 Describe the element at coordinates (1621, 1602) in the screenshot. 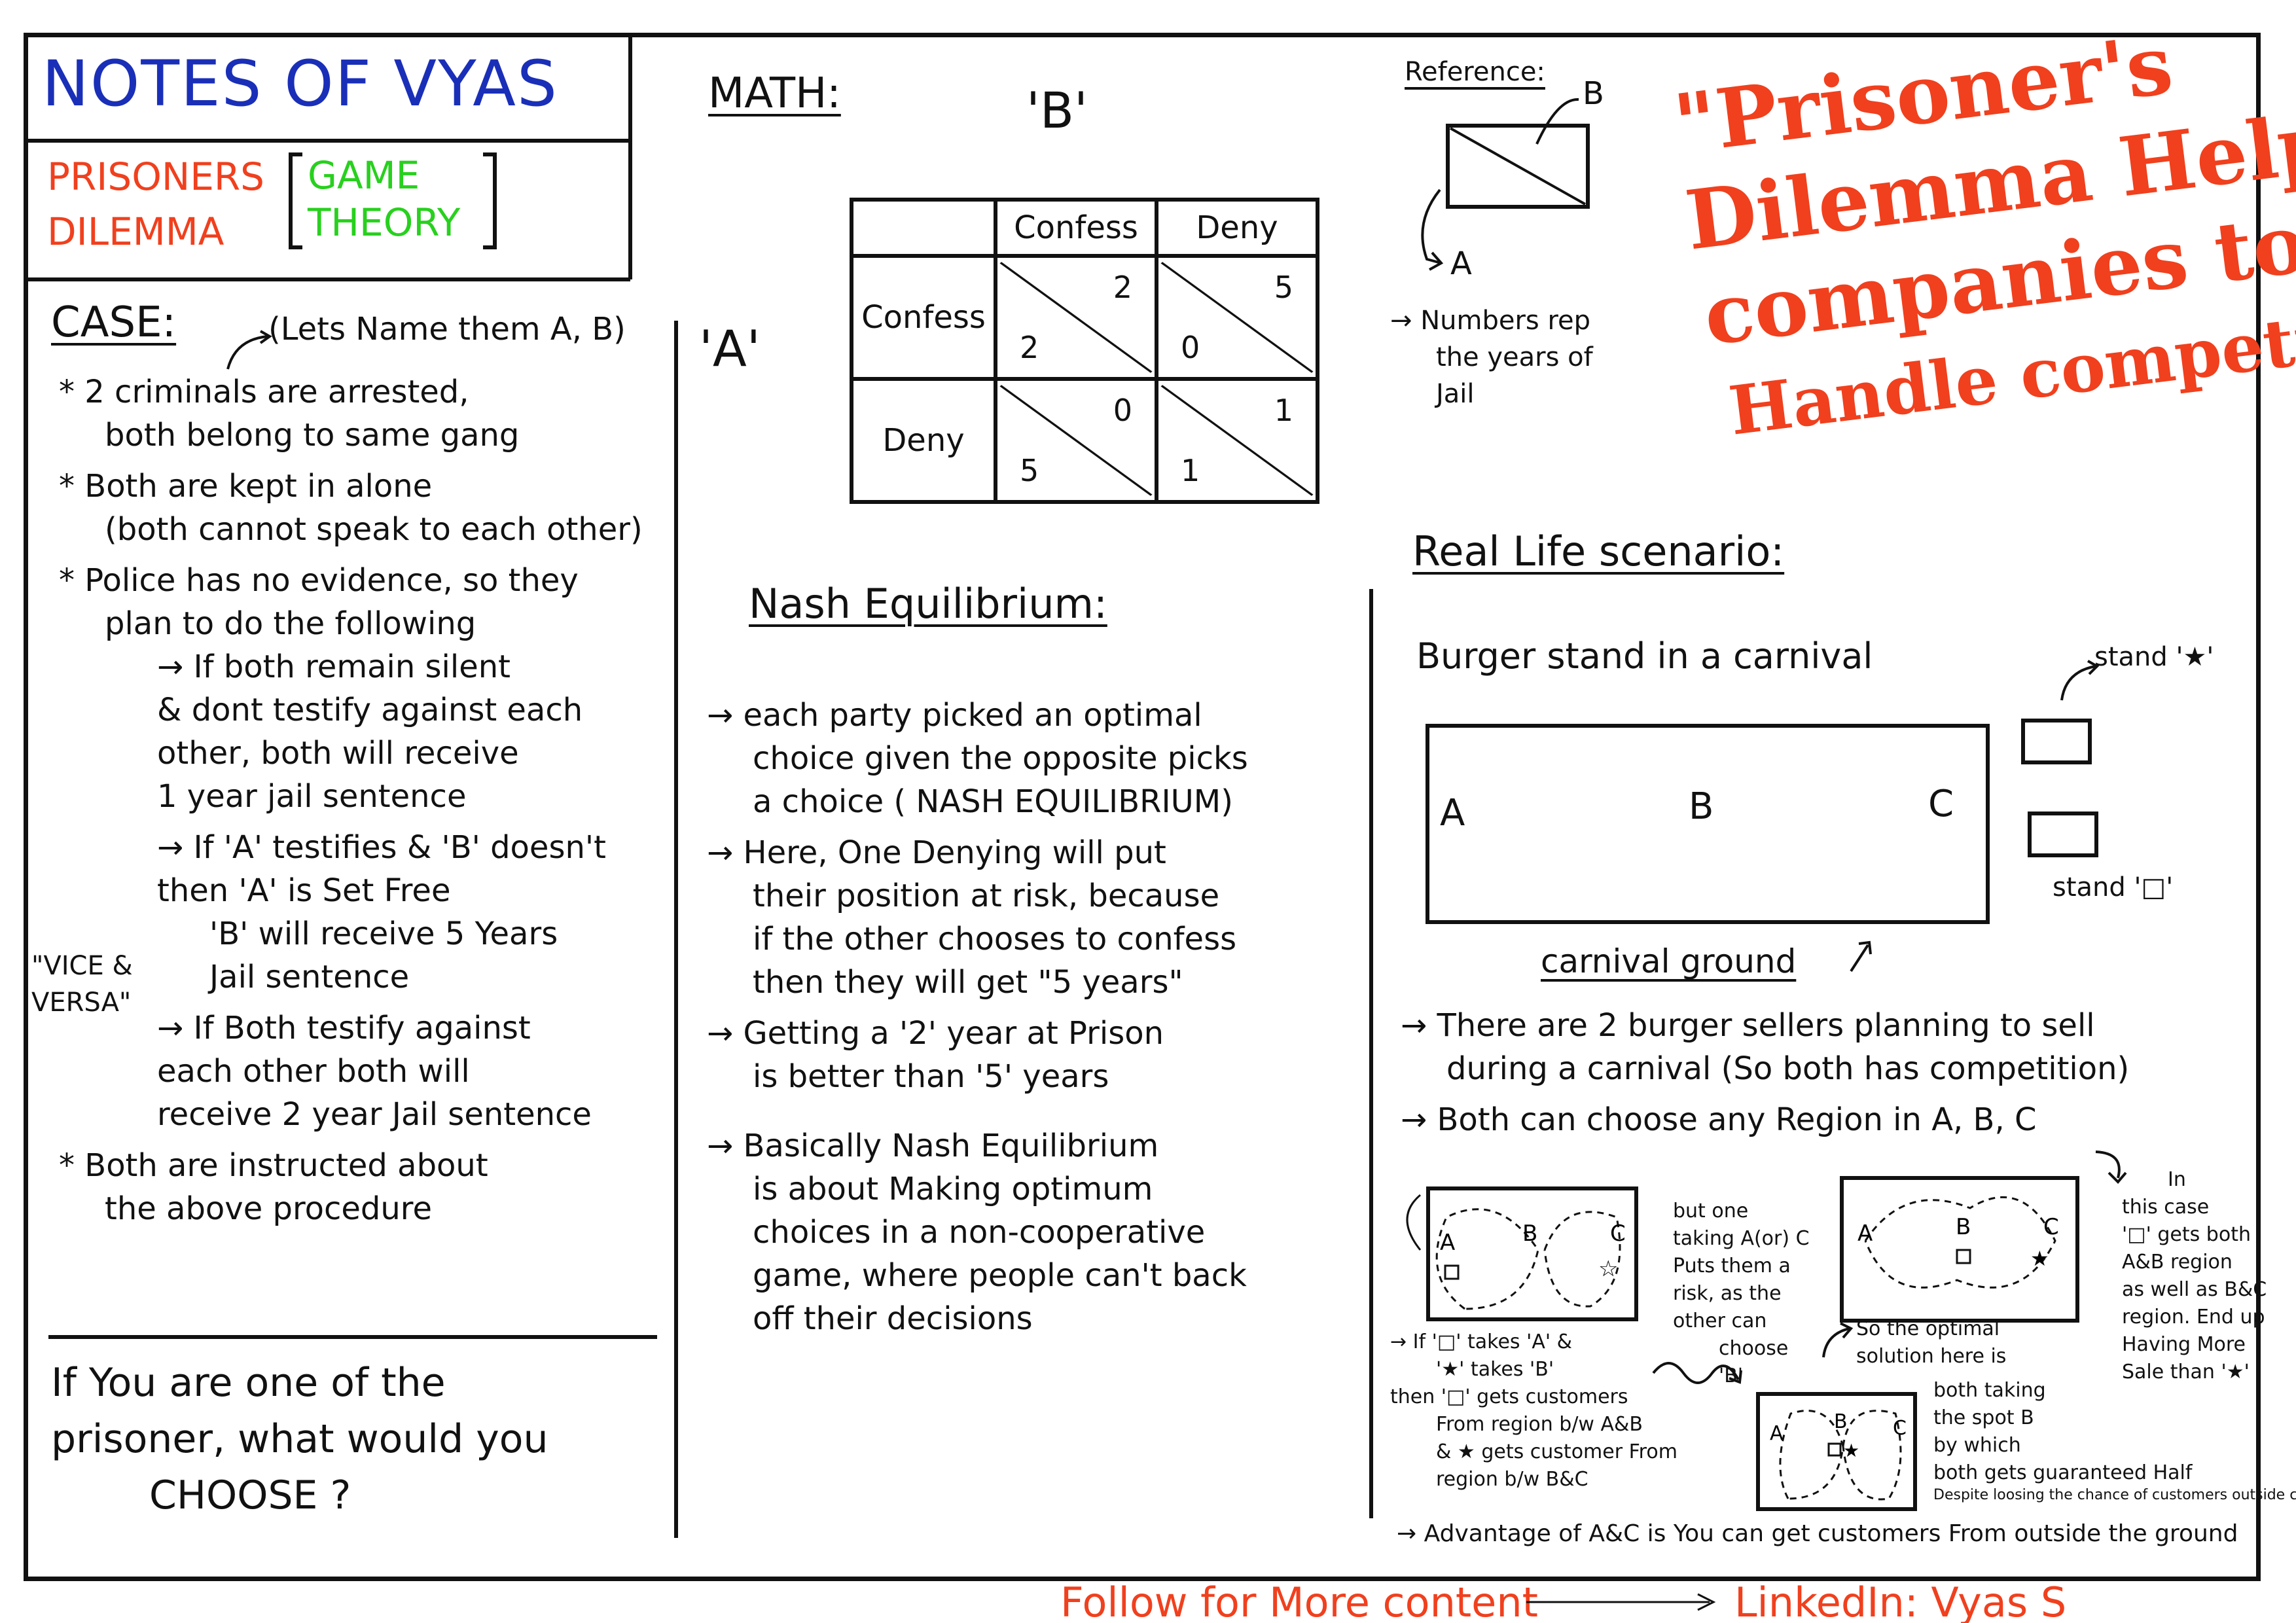

I see `long-arrow-icon` at that location.